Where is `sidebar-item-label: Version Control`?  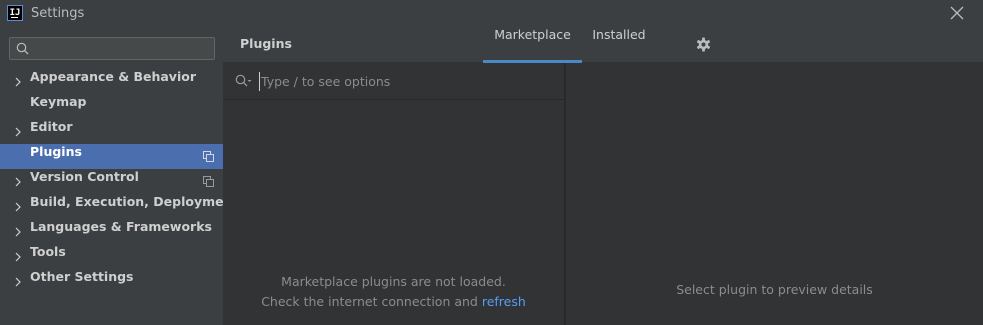
sidebar-item-label: Version Control is located at coordinates (84, 176).